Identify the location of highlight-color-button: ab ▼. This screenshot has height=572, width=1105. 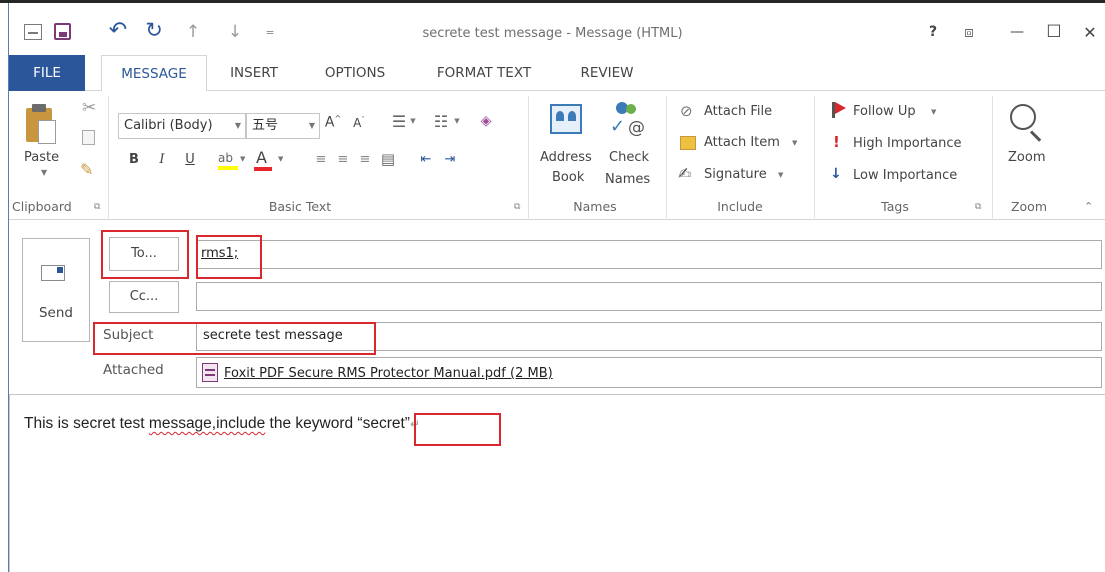
(231, 161).